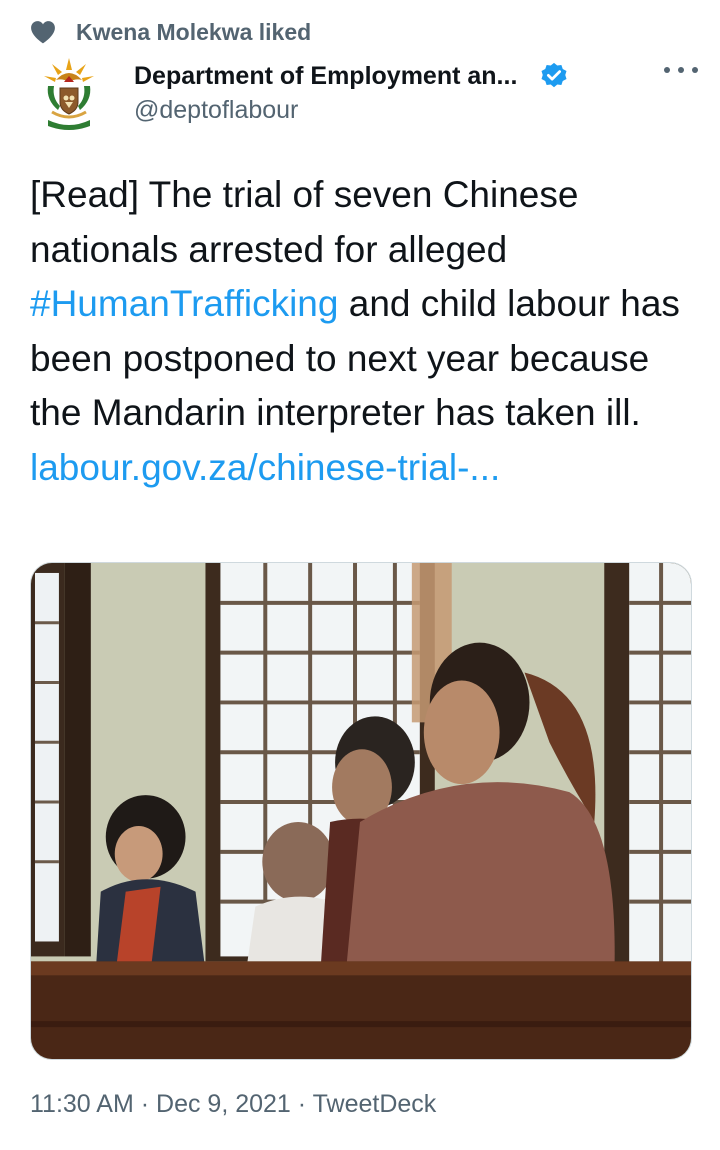 This screenshot has height=1150, width=720. Describe the element at coordinates (82, 1104) in the screenshot. I see `tweet-time: 11:30 AM` at that location.